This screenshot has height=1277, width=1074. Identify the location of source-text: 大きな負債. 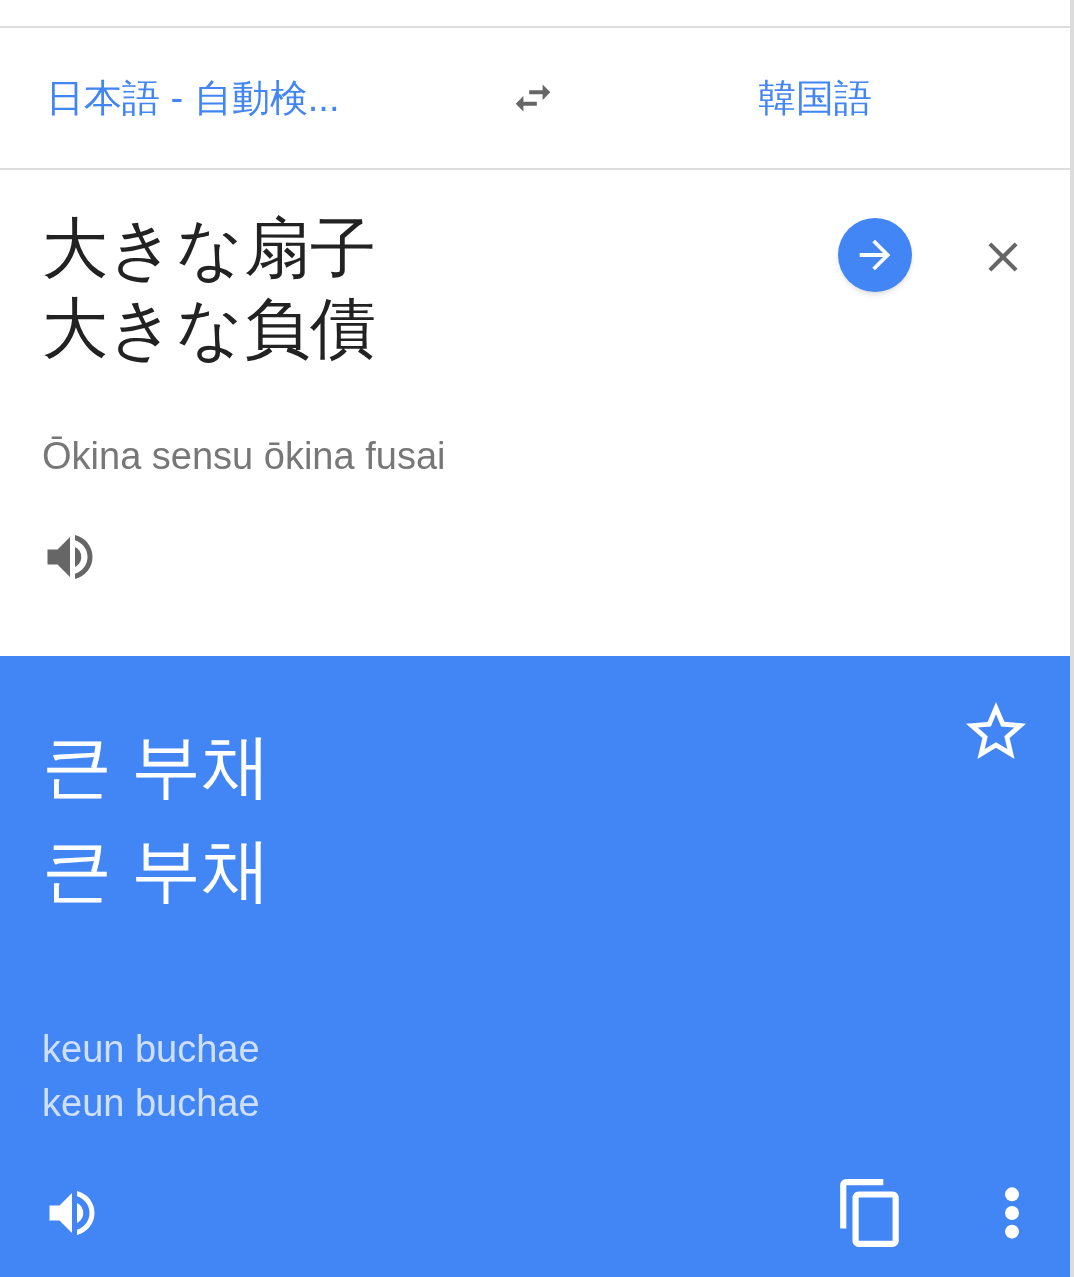
(209, 328).